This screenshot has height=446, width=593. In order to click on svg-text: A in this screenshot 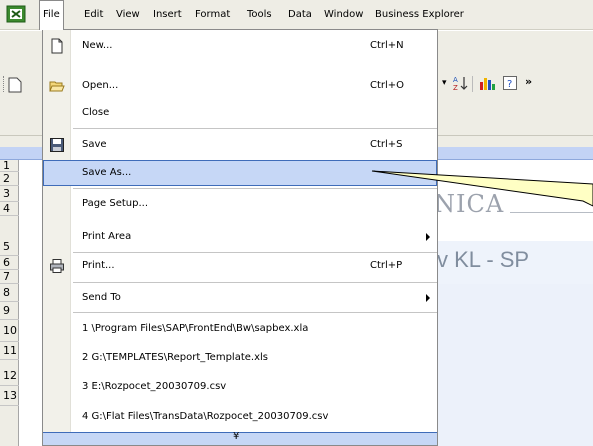, I will do `click(455, 80)`.